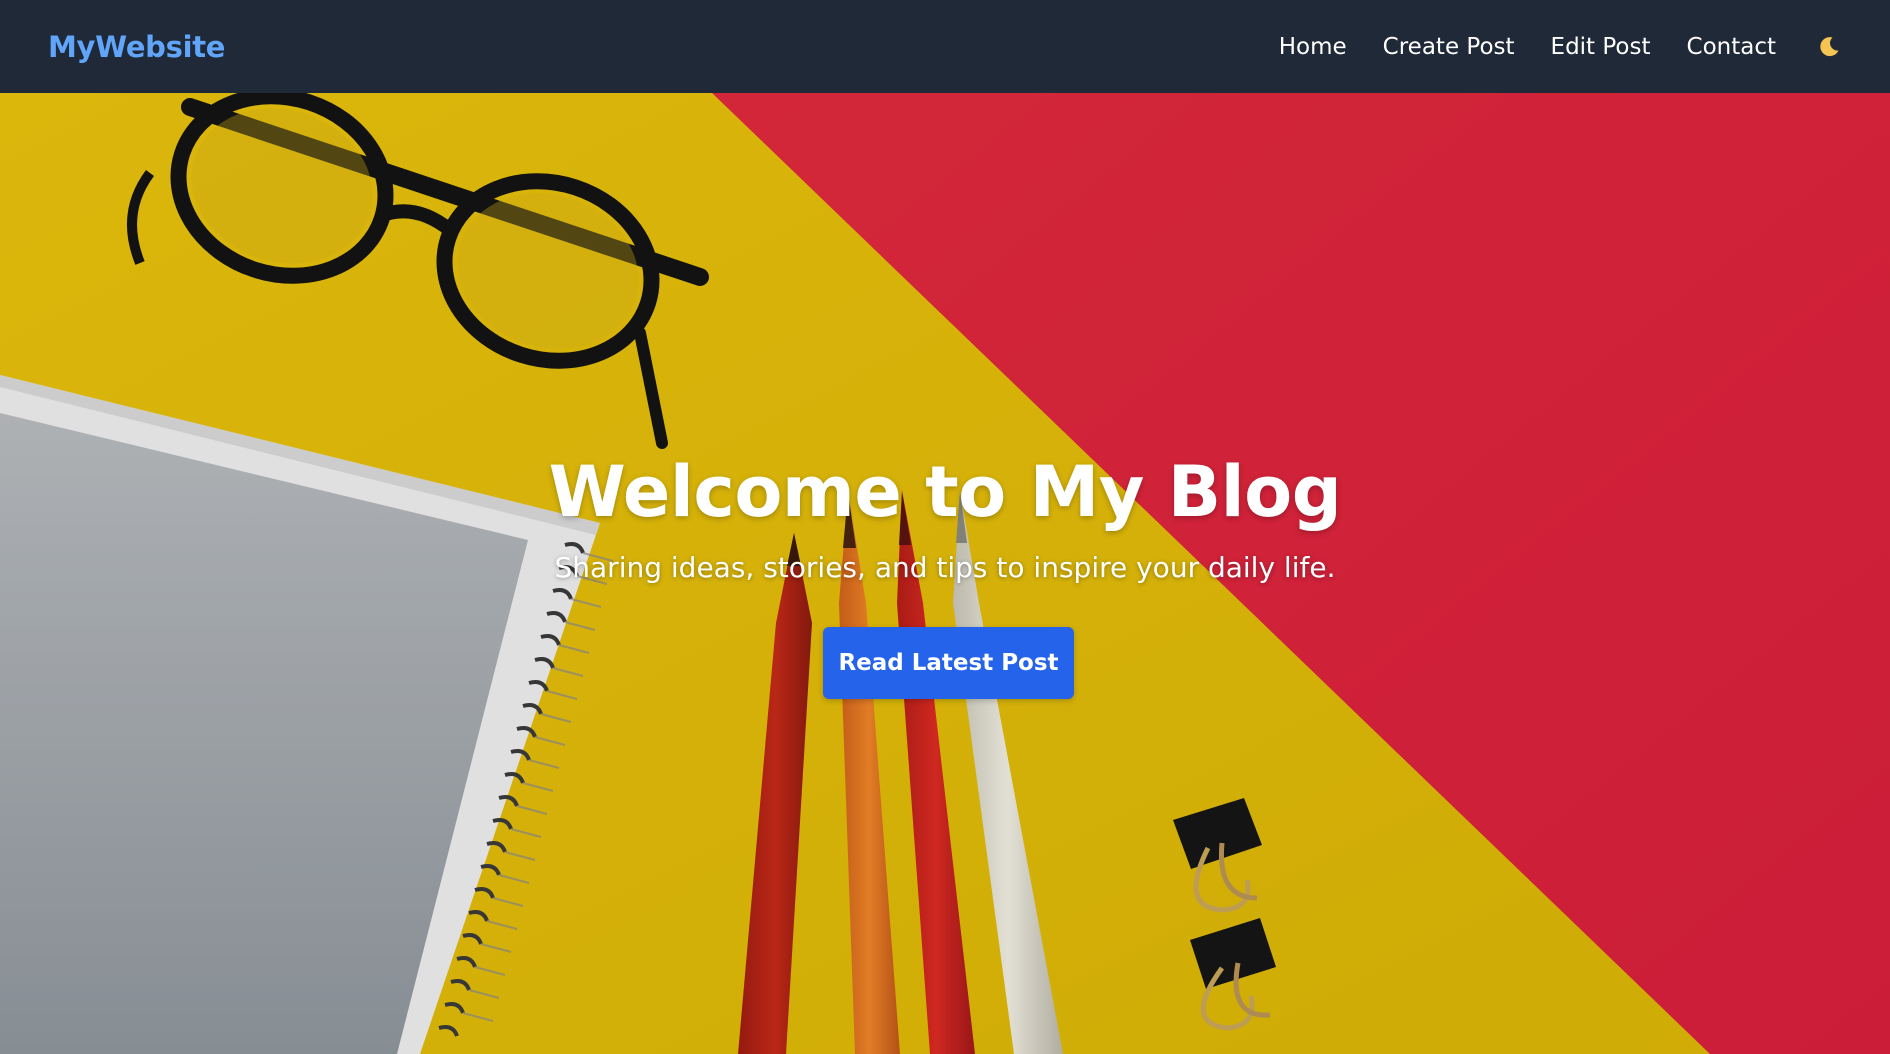  I want to click on nav-link-home: Home, so click(1313, 47).